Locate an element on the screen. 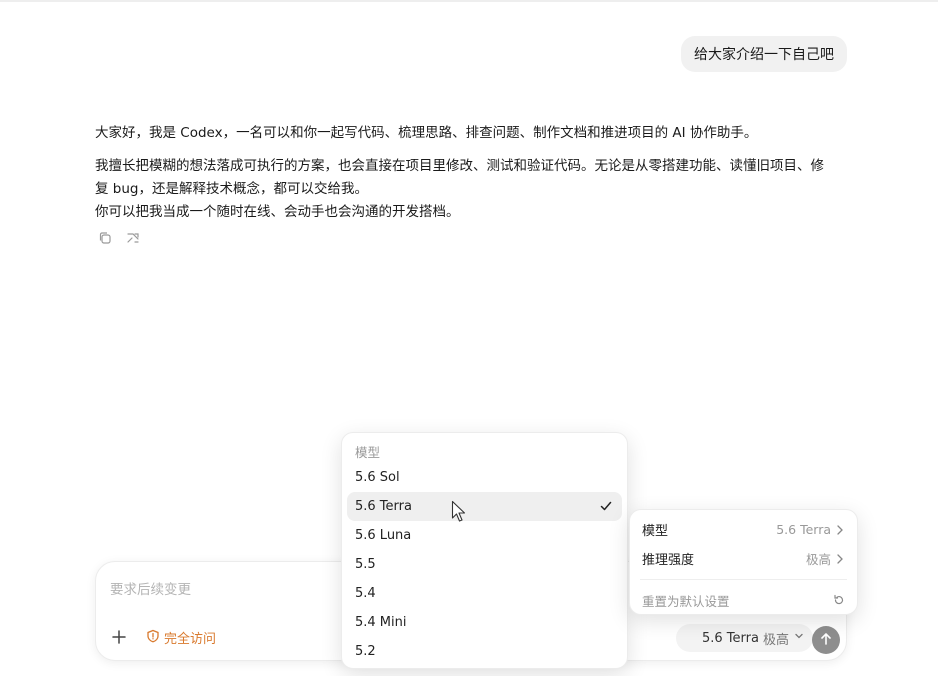 The height and width of the screenshot is (676, 938). settings-model-value: 5.6 Terra is located at coordinates (803, 529).